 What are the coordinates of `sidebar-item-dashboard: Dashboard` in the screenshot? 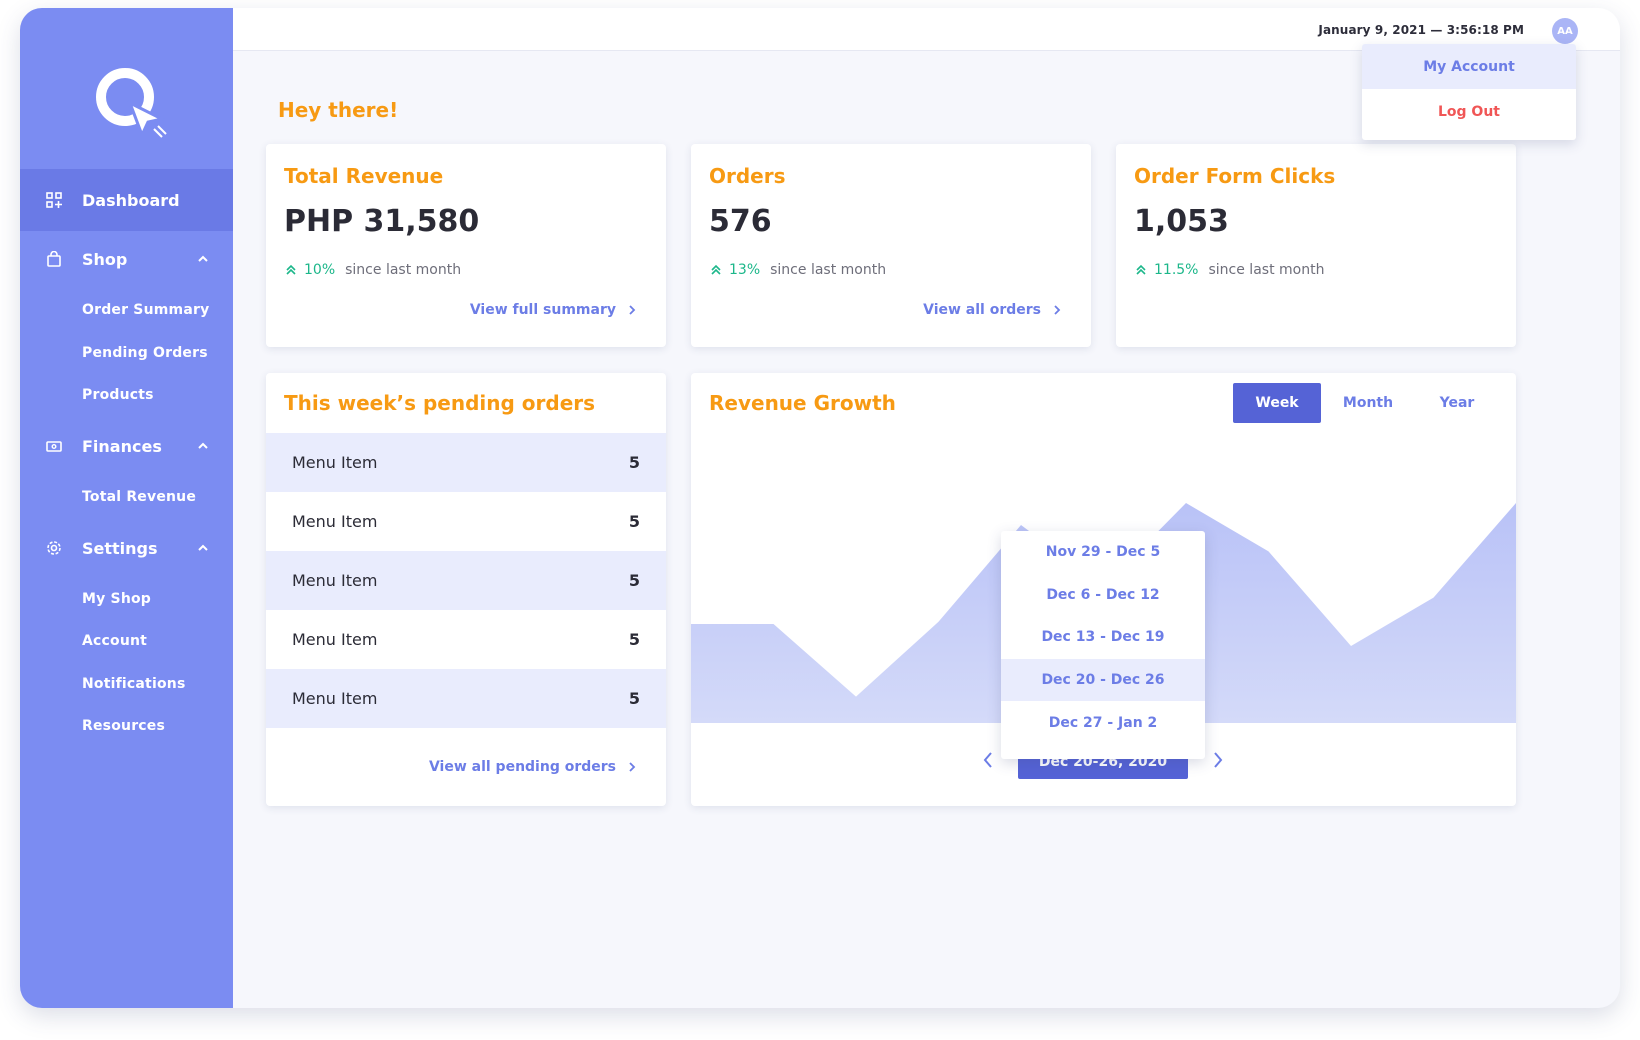 It's located at (126, 200).